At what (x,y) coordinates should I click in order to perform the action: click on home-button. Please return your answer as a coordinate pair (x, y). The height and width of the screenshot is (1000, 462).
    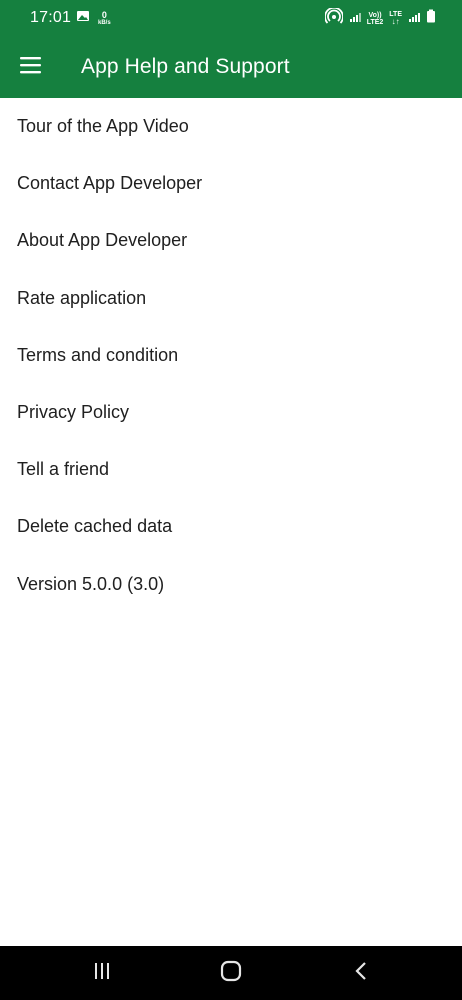
    Looking at the image, I should click on (231, 973).